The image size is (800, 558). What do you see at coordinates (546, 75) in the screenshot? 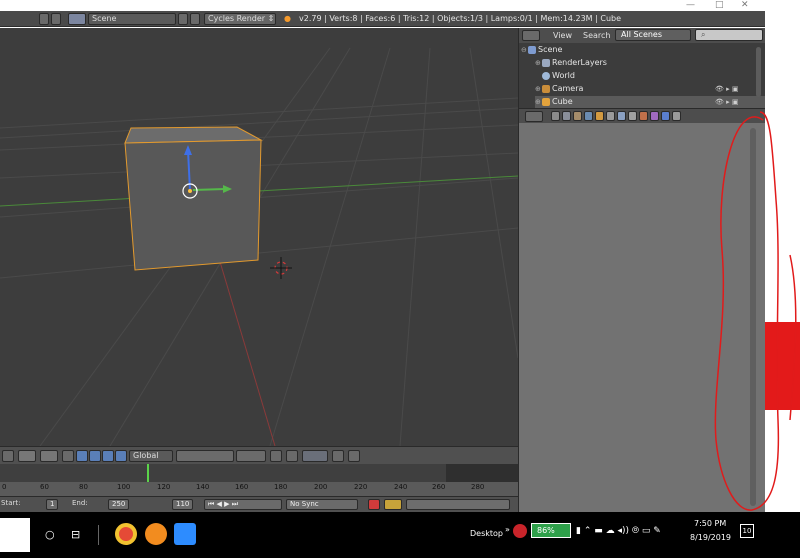
I see `world-icon` at bounding box center [546, 75].